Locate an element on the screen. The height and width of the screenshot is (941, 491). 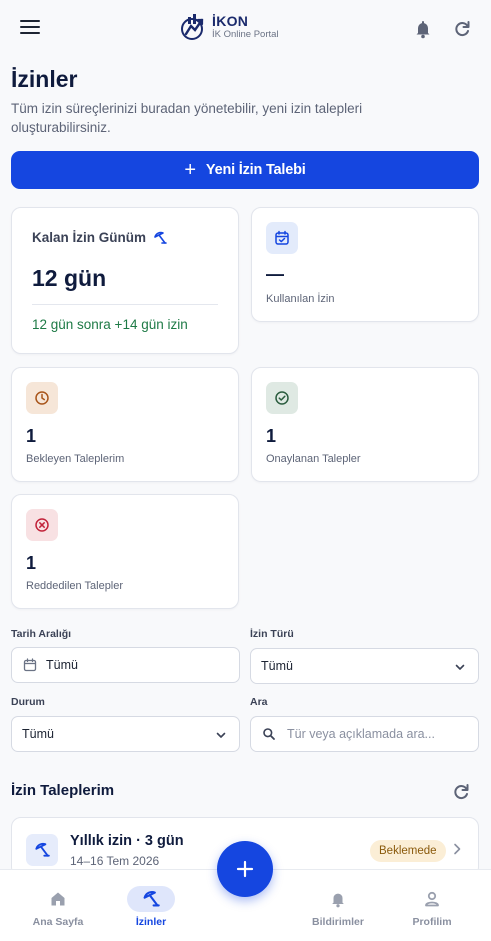
new-leave-request-label: Yeni İzin Talebi is located at coordinates (255, 170).